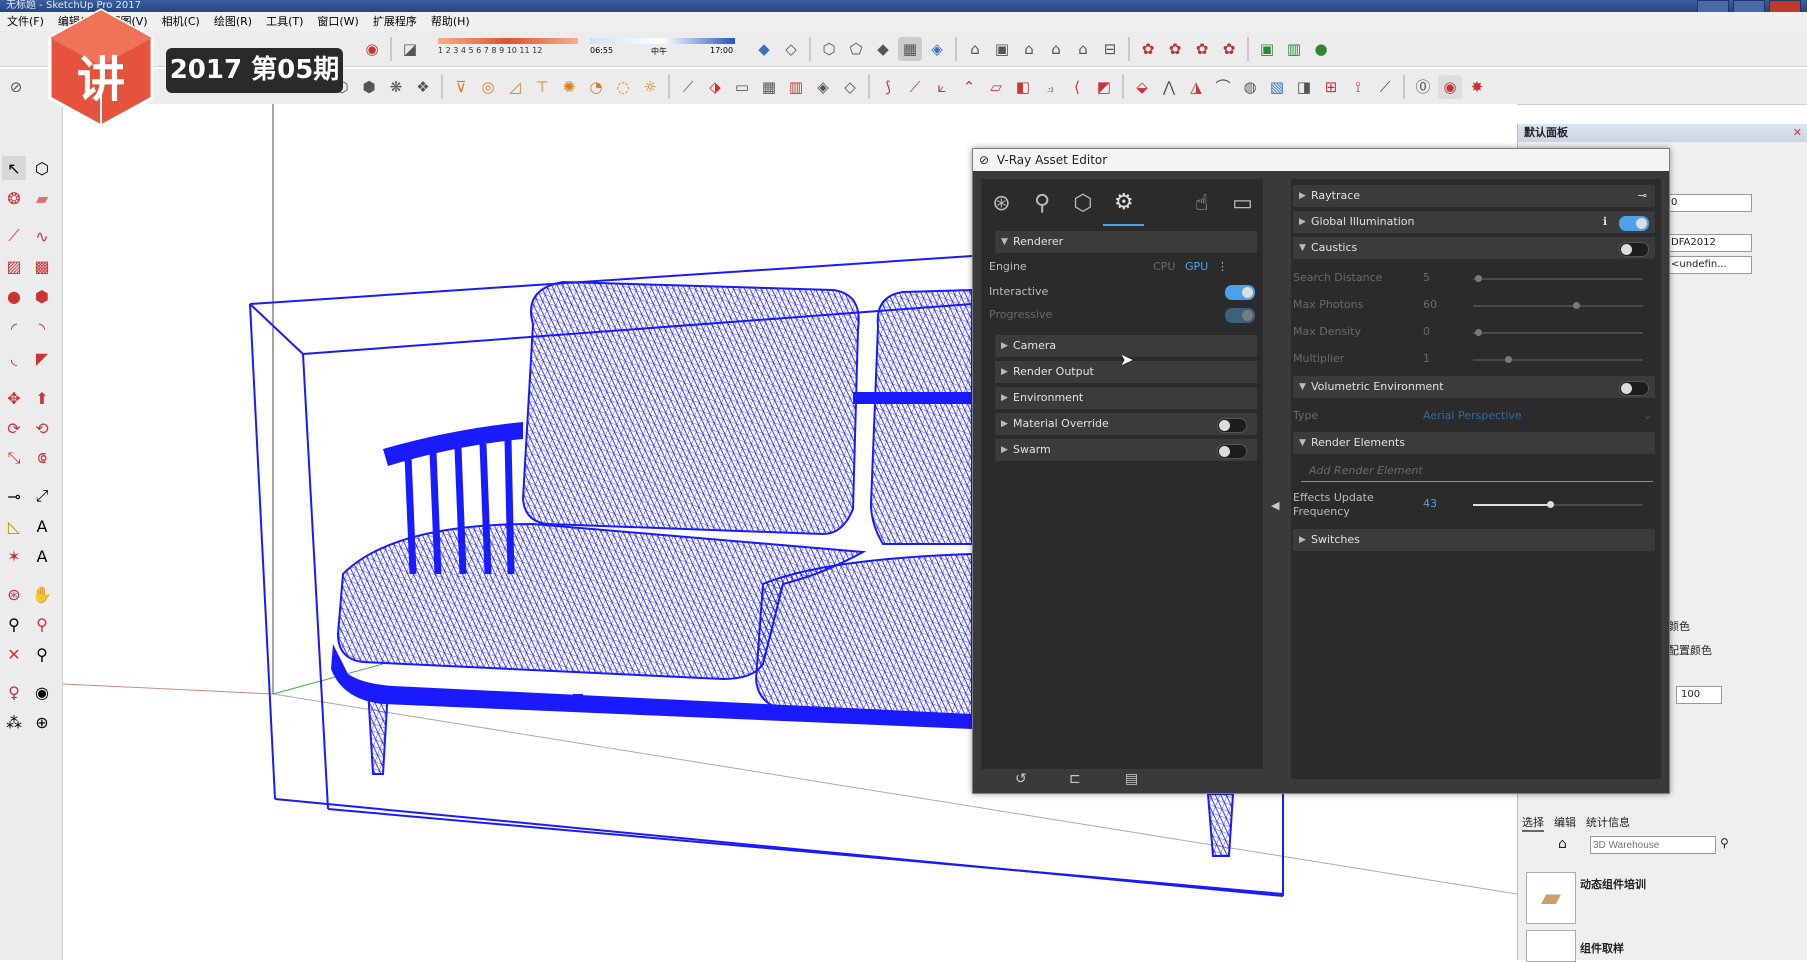 The width and height of the screenshot is (1807, 962). What do you see at coordinates (1240, 292) in the screenshot?
I see `interactive-toggle` at bounding box center [1240, 292].